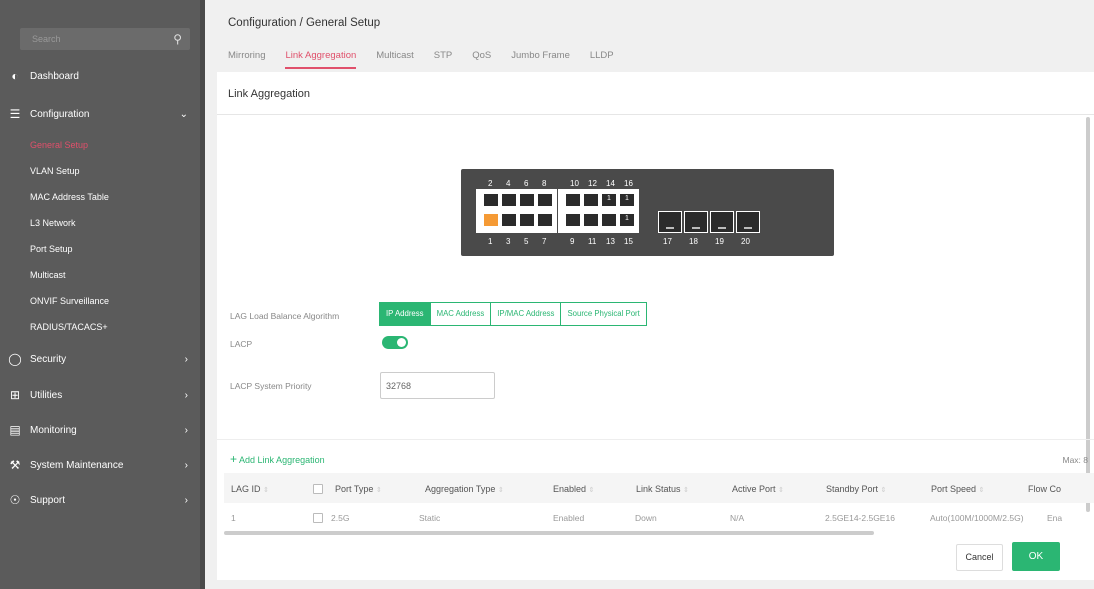  I want to click on col-aggregation-type: Aggregation Type ⇕, so click(464, 489).